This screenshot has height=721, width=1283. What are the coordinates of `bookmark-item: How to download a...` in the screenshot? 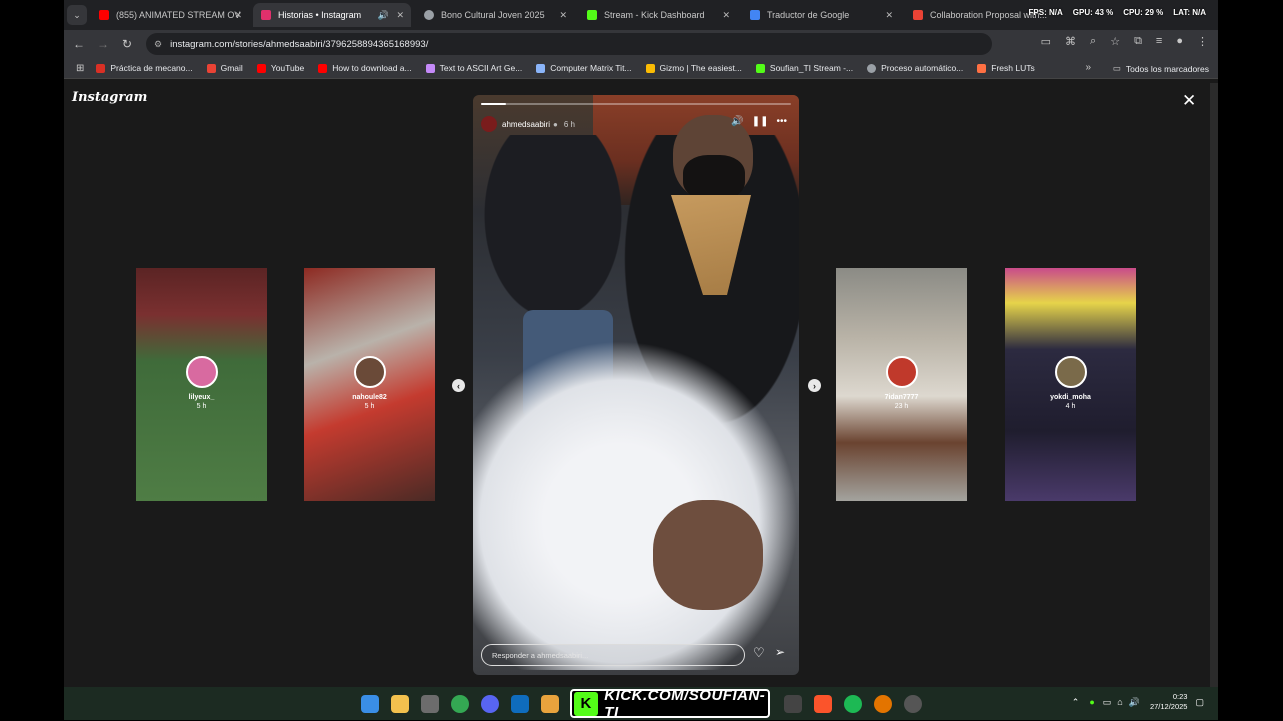 It's located at (365, 68).